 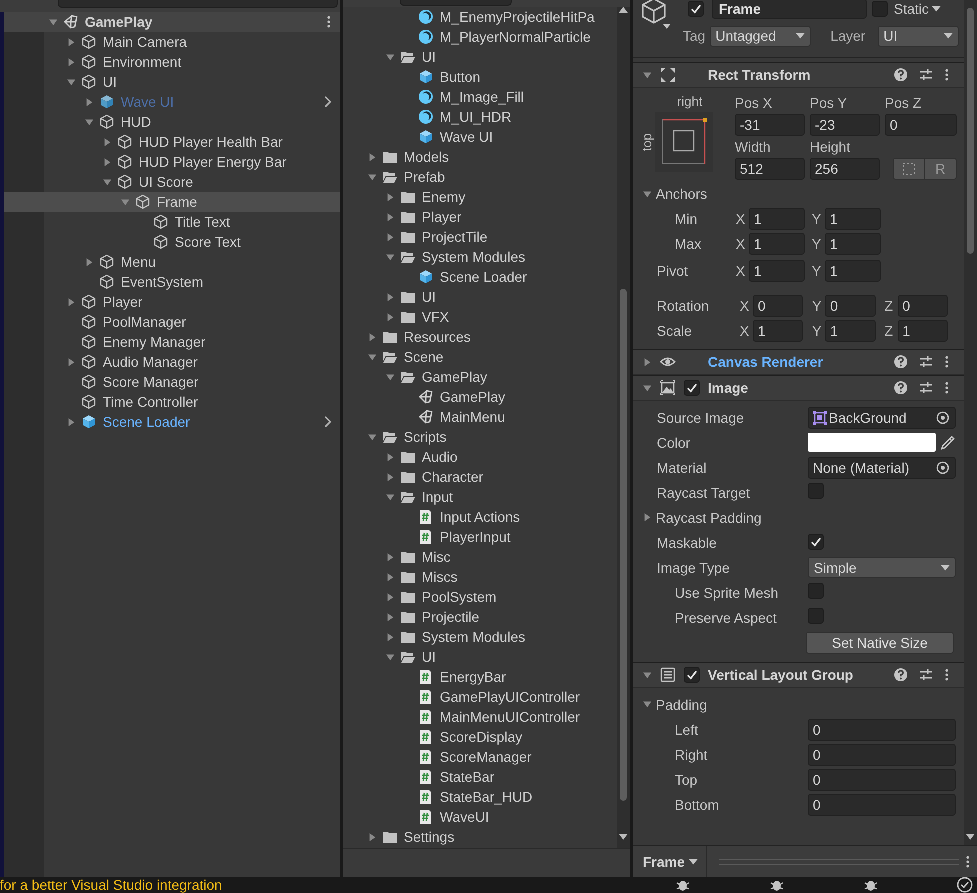 I want to click on hierarchy-item: GamePlay, so click(x=172, y=22).